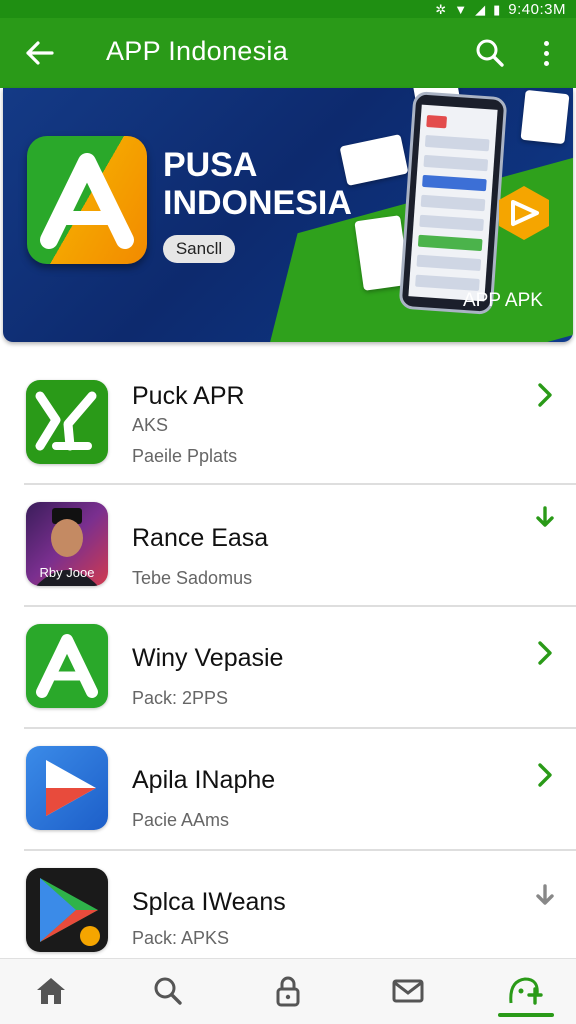 The height and width of the screenshot is (1024, 576). What do you see at coordinates (497, 9) in the screenshot?
I see `battery-icon: ▮` at bounding box center [497, 9].